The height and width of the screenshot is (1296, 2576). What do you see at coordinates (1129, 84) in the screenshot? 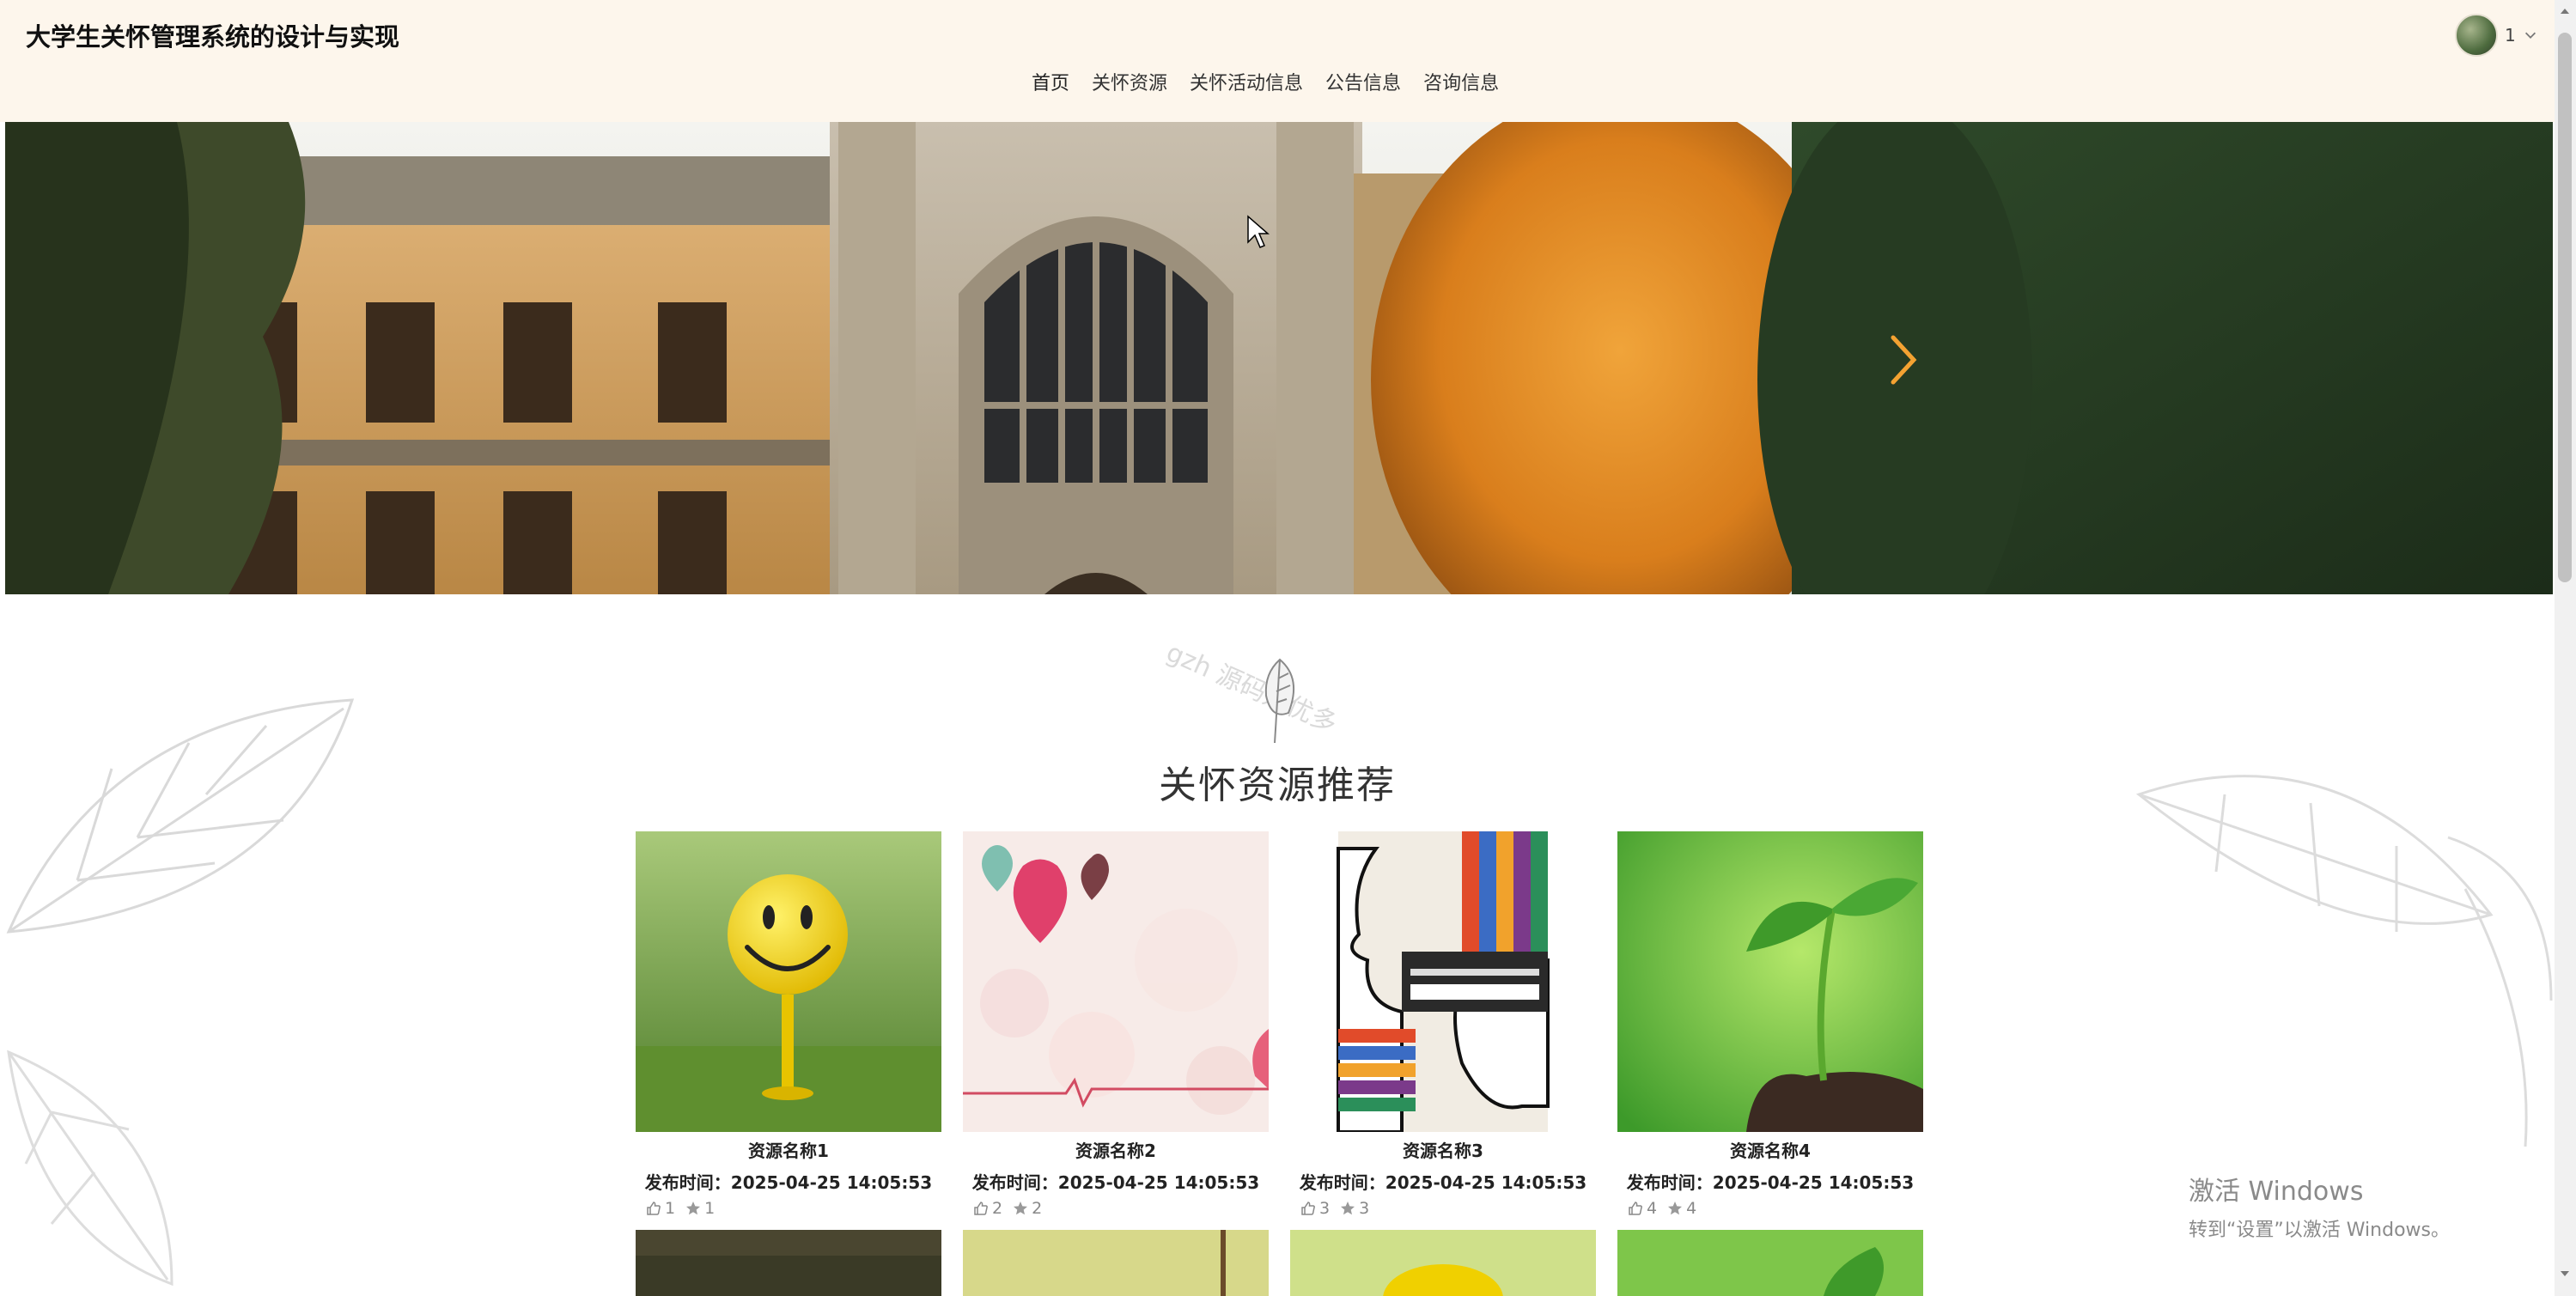
I see `nav-item-care-resources: 关怀资源` at bounding box center [1129, 84].